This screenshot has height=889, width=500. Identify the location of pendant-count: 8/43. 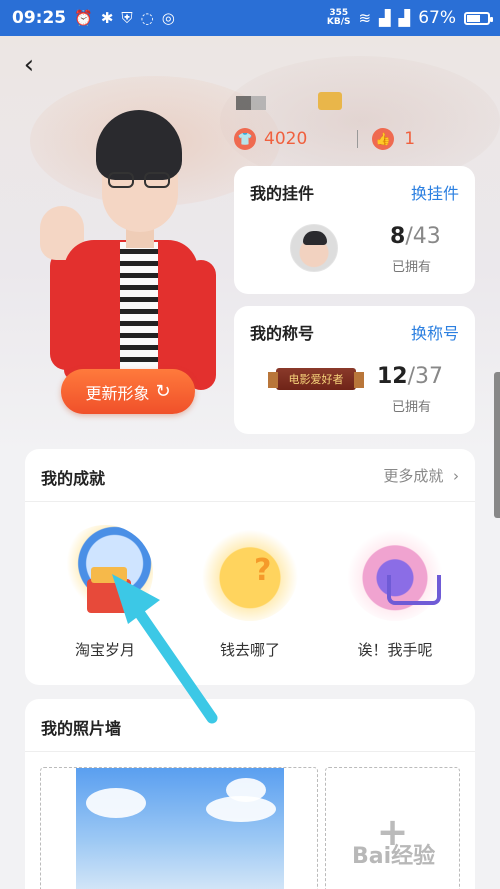
(415, 236).